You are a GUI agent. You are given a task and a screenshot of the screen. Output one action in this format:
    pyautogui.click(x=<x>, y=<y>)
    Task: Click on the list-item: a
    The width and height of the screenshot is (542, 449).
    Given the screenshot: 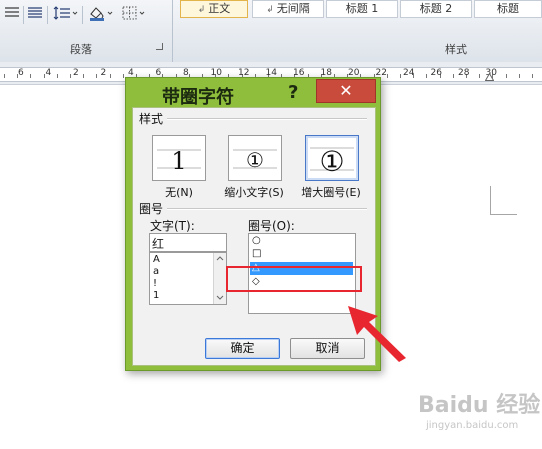 What is the action you would take?
    pyautogui.click(x=156, y=272)
    